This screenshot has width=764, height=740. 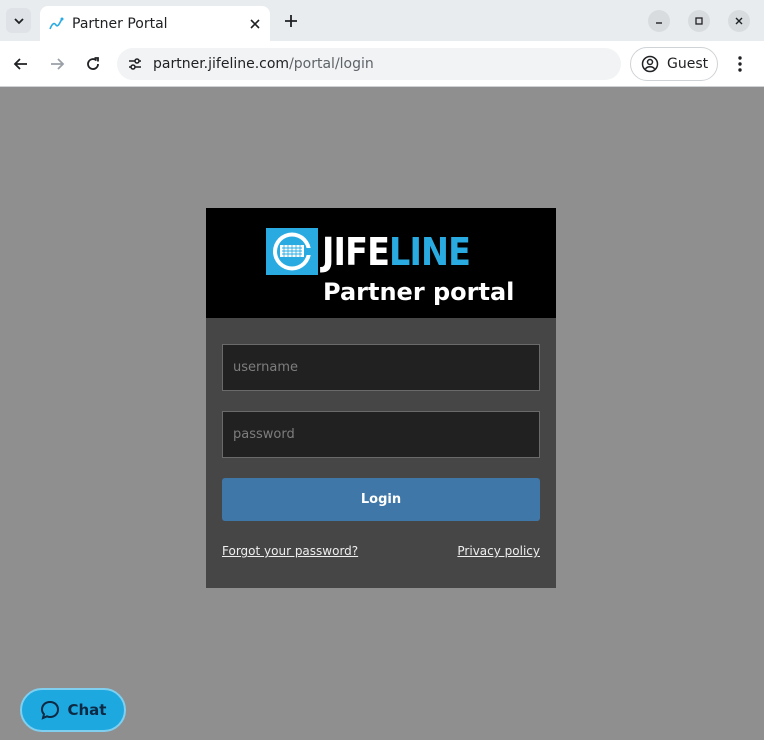 I want to click on chevron-down-icon, so click(x=18, y=20).